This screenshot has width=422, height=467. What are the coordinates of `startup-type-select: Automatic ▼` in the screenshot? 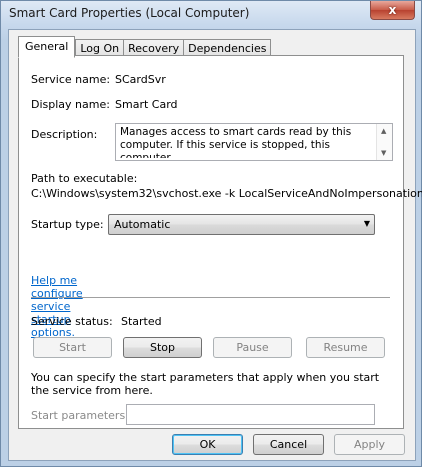 It's located at (241, 224).